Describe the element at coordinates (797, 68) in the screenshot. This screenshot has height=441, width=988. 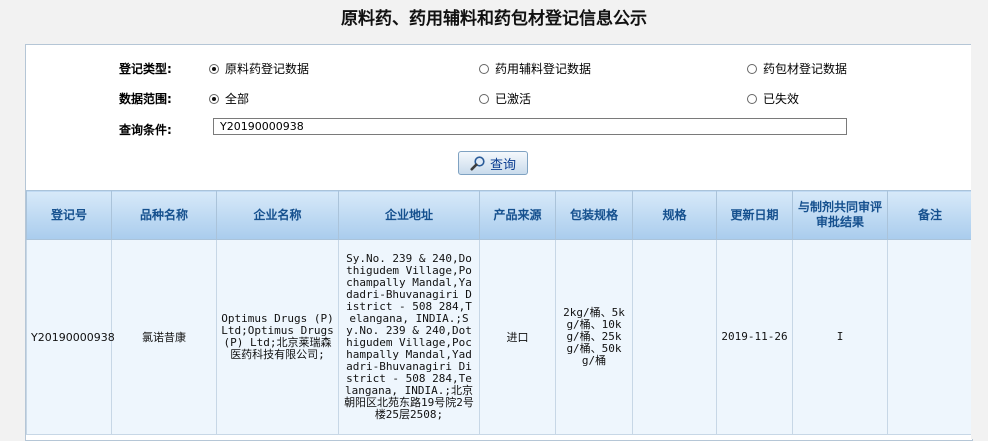
I see `radio-reg-type-packaging: 药包材登记数据` at that location.